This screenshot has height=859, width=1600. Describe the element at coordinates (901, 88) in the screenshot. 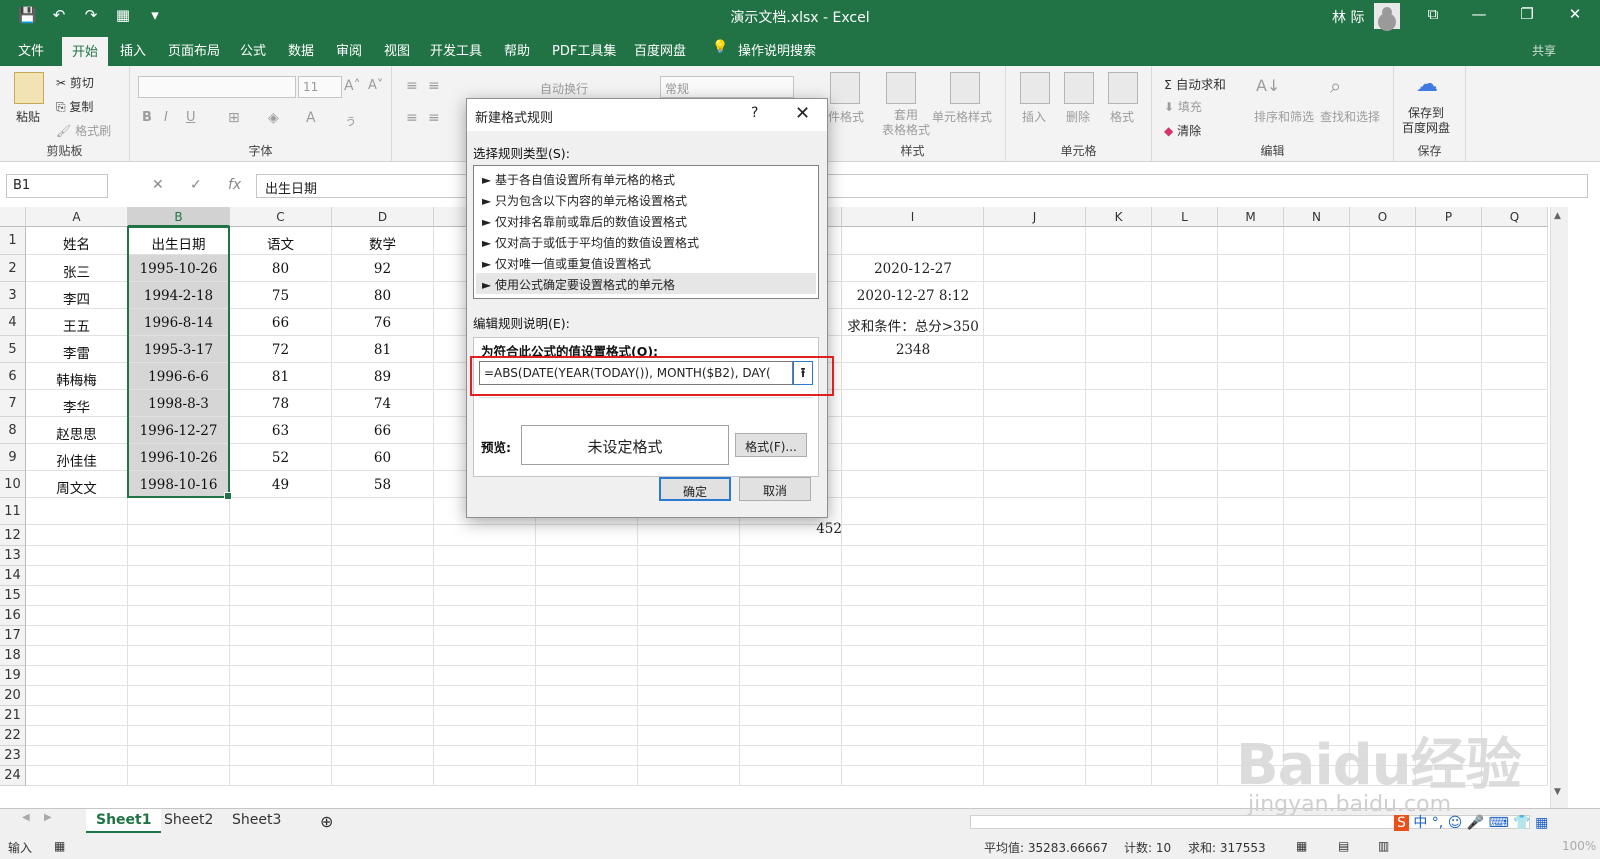

I see `format-as-table-icon` at that location.